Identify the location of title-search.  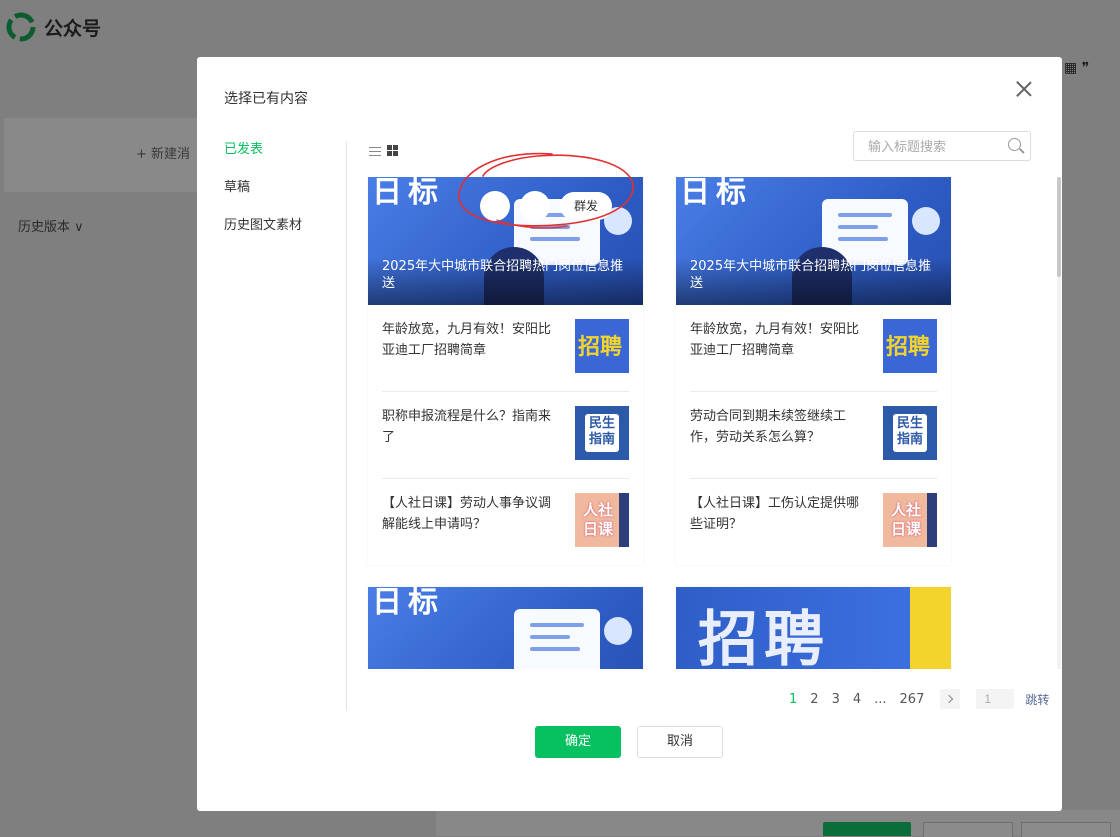
(942, 146).